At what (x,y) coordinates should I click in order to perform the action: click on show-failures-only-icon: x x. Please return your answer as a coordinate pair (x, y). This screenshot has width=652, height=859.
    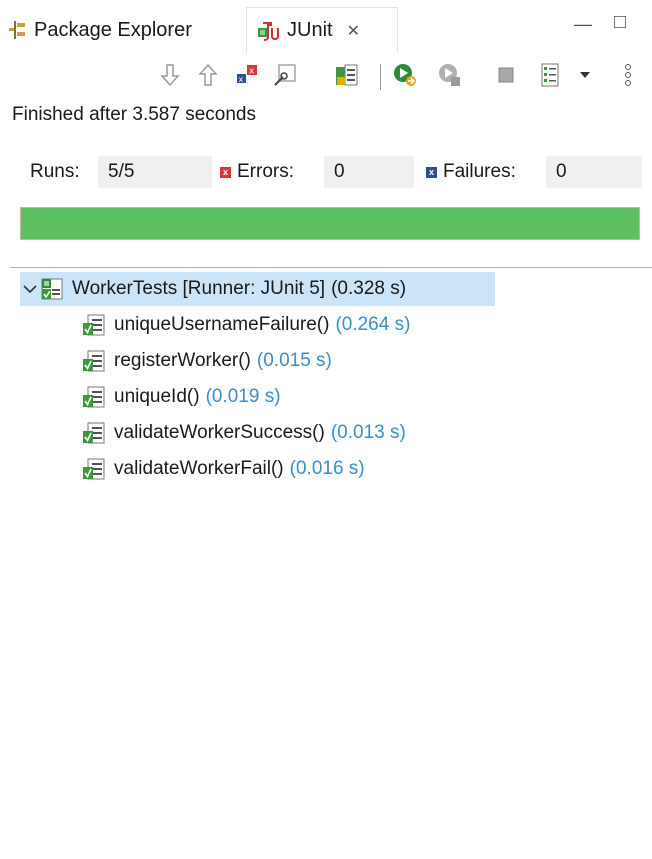
    Looking at the image, I should click on (247, 75).